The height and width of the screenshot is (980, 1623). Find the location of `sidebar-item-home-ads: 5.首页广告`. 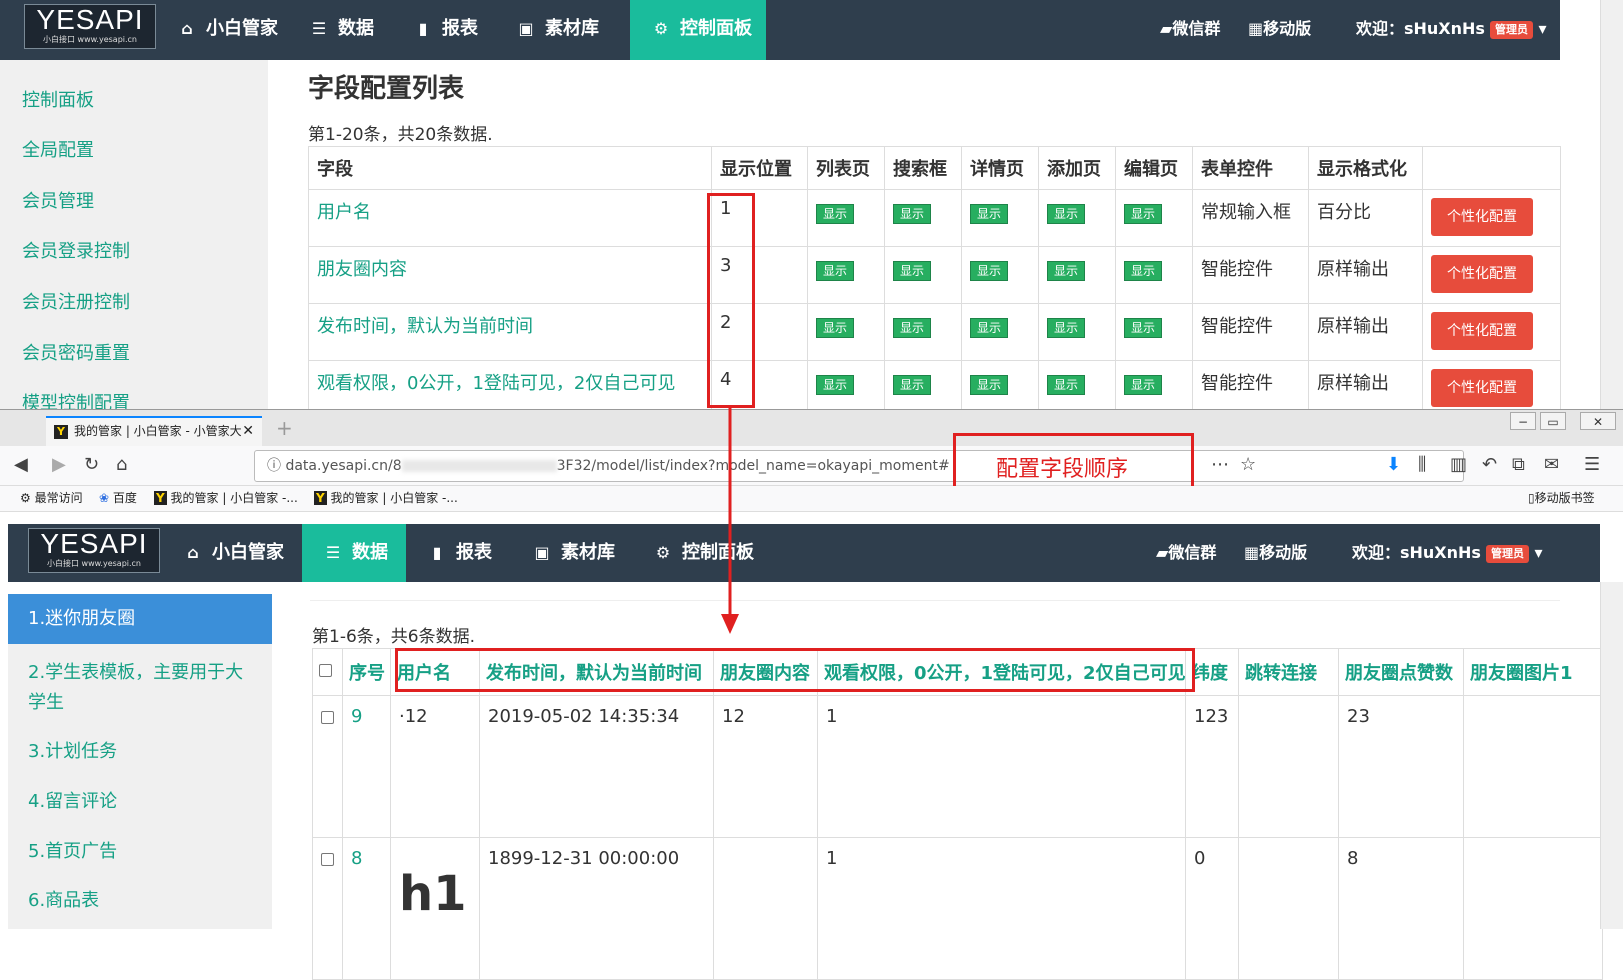

sidebar-item-home-ads: 5.首页广告 is located at coordinates (72, 850).